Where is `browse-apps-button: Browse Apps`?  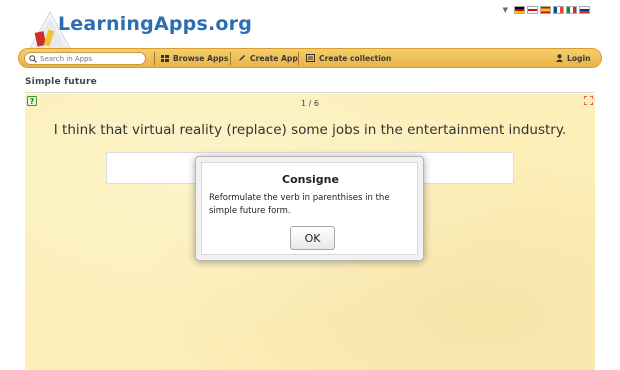
browse-apps-button: Browse Apps is located at coordinates (194, 58).